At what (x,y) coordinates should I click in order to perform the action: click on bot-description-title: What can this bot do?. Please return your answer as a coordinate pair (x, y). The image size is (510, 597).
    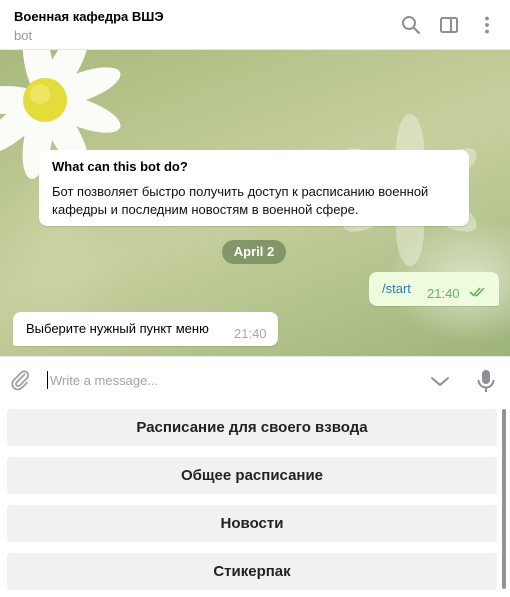
    Looking at the image, I should click on (120, 166).